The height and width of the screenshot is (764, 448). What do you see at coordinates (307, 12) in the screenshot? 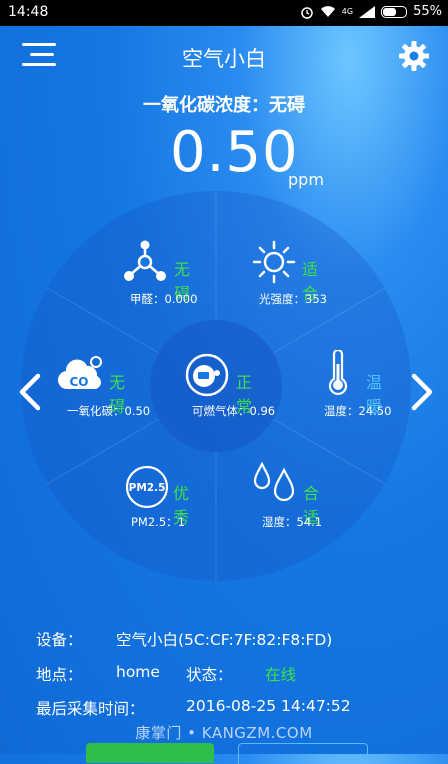
I see `alarm-icon` at bounding box center [307, 12].